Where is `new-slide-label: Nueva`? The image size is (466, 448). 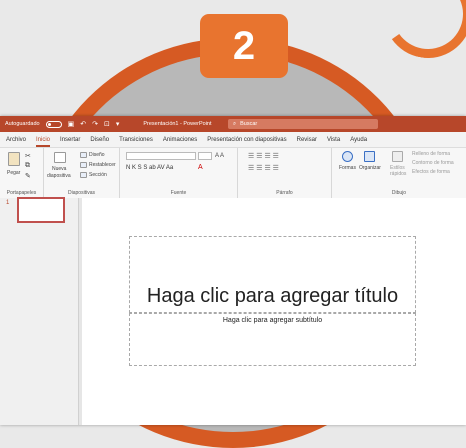
new-slide-label: Nueva is located at coordinates (59, 169).